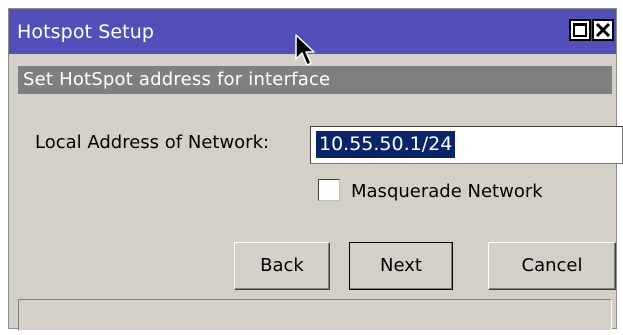  Describe the element at coordinates (466, 145) in the screenshot. I see `local-address-input: 10.55.50.1/24` at that location.